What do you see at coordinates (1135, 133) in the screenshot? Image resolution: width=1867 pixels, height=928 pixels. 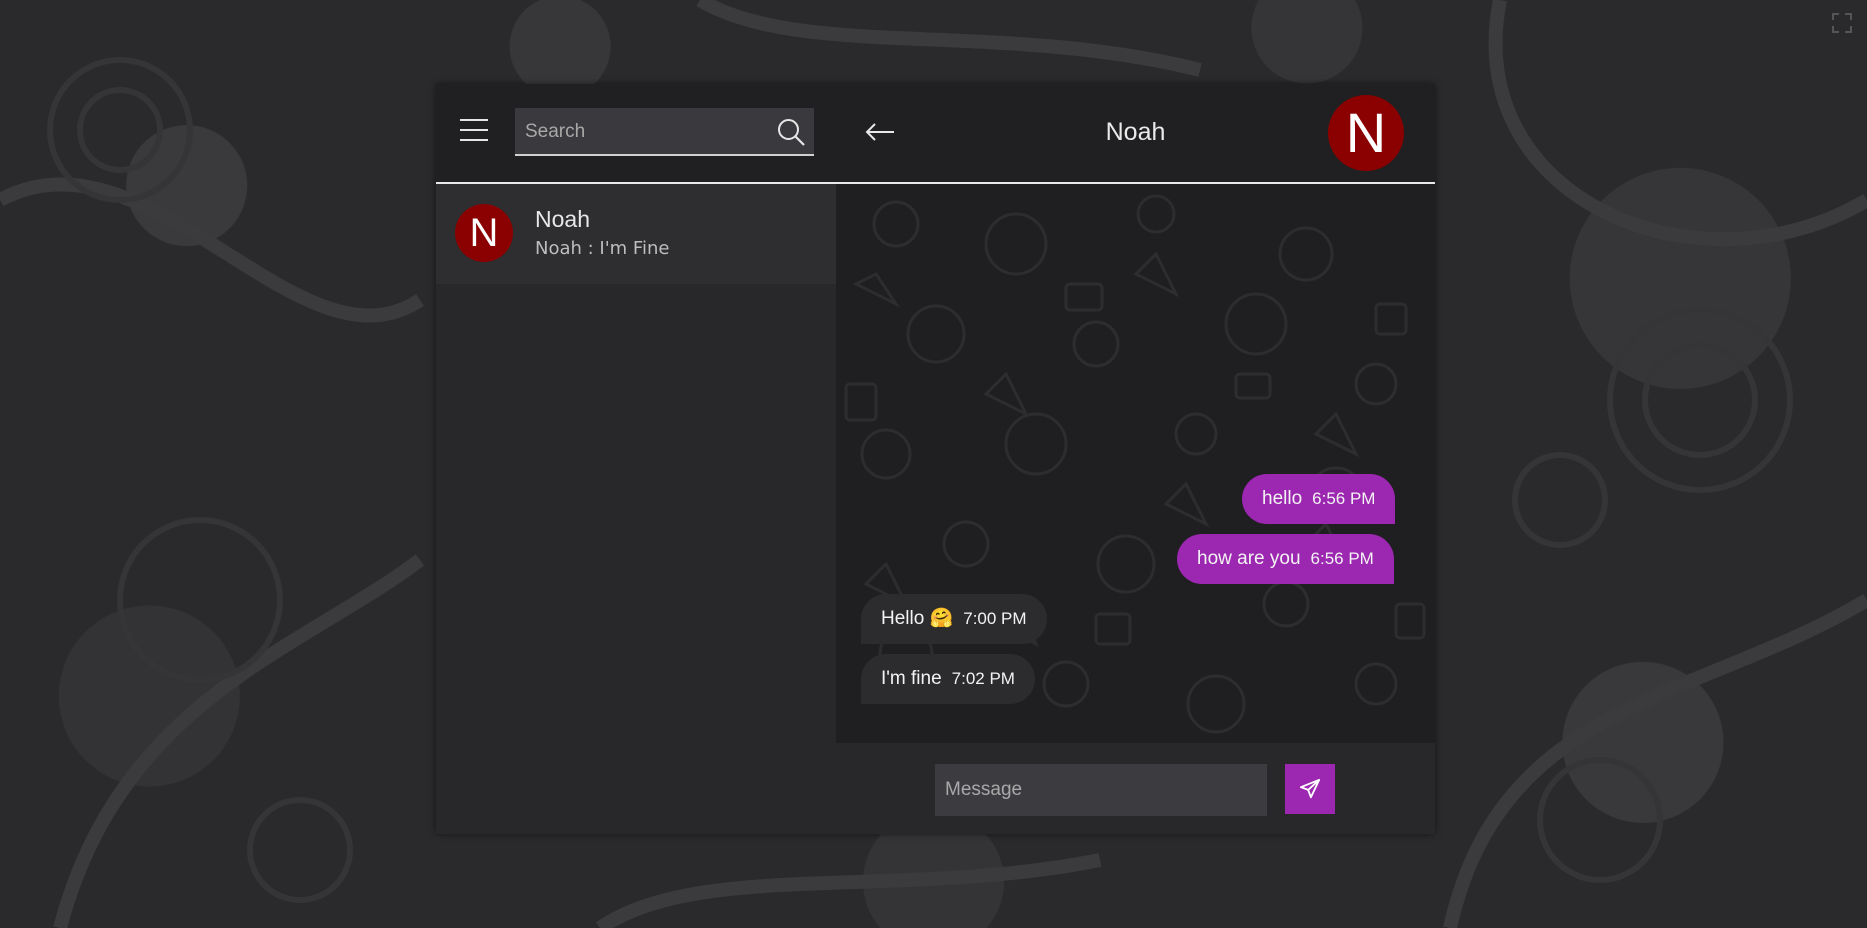 I see `chat-header: Noah N` at bounding box center [1135, 133].